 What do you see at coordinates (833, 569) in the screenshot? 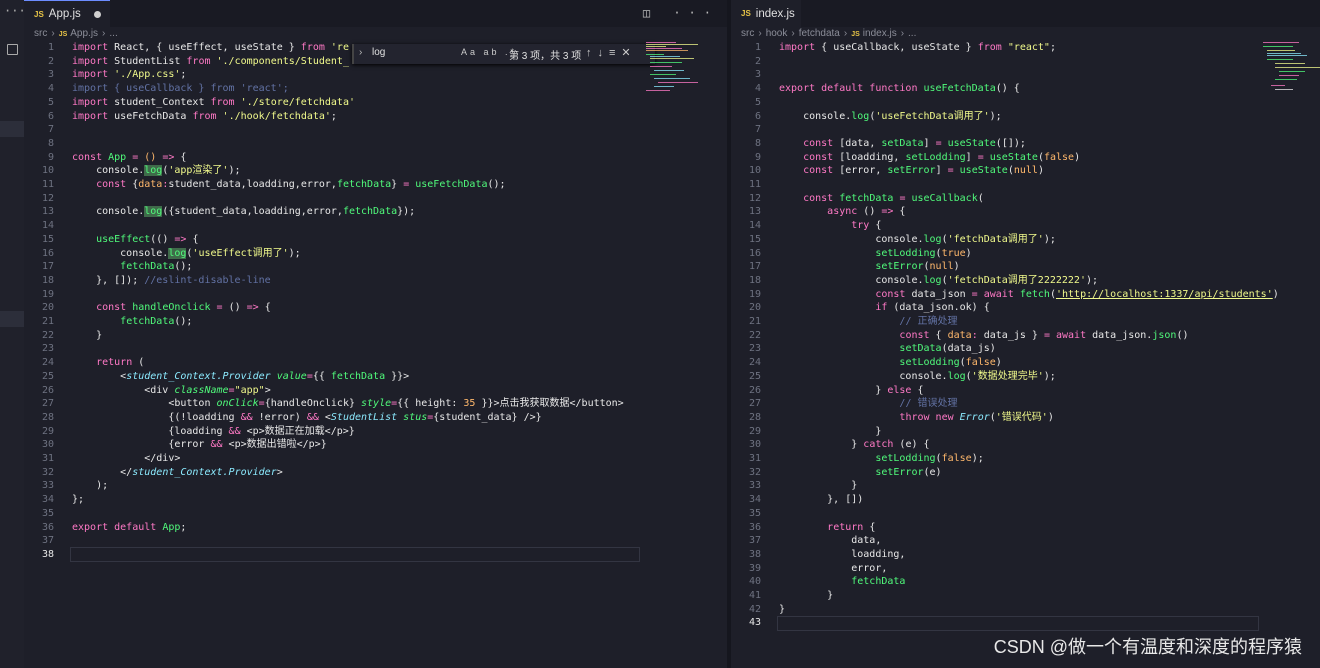
I see `code-line: error,` at bounding box center [833, 569].